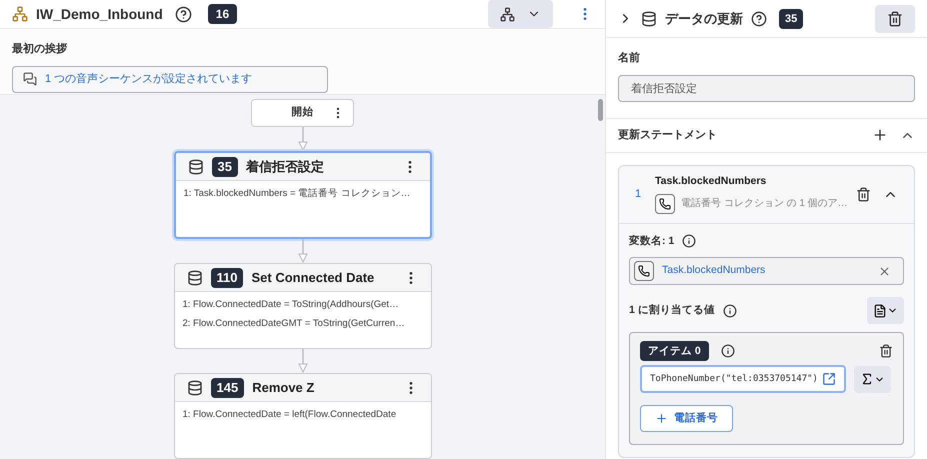  I want to click on delete-button, so click(895, 18).